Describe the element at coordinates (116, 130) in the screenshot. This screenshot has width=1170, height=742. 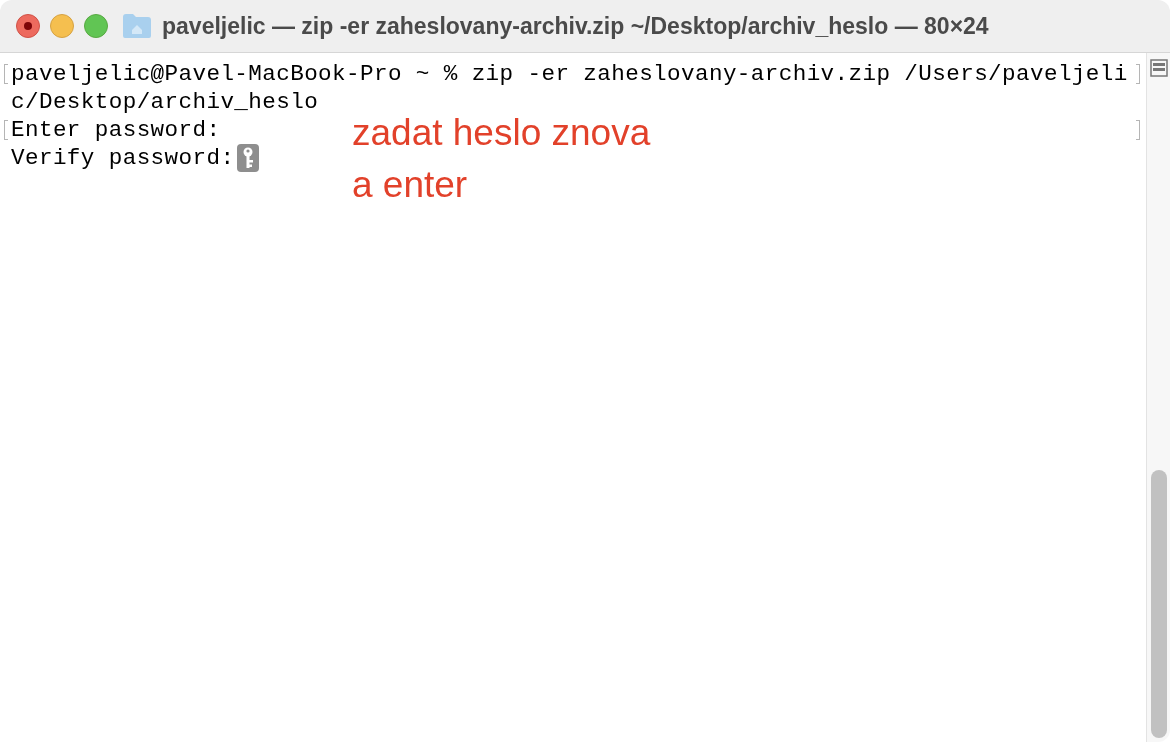
I see `terminal-line: Enter password:` at that location.